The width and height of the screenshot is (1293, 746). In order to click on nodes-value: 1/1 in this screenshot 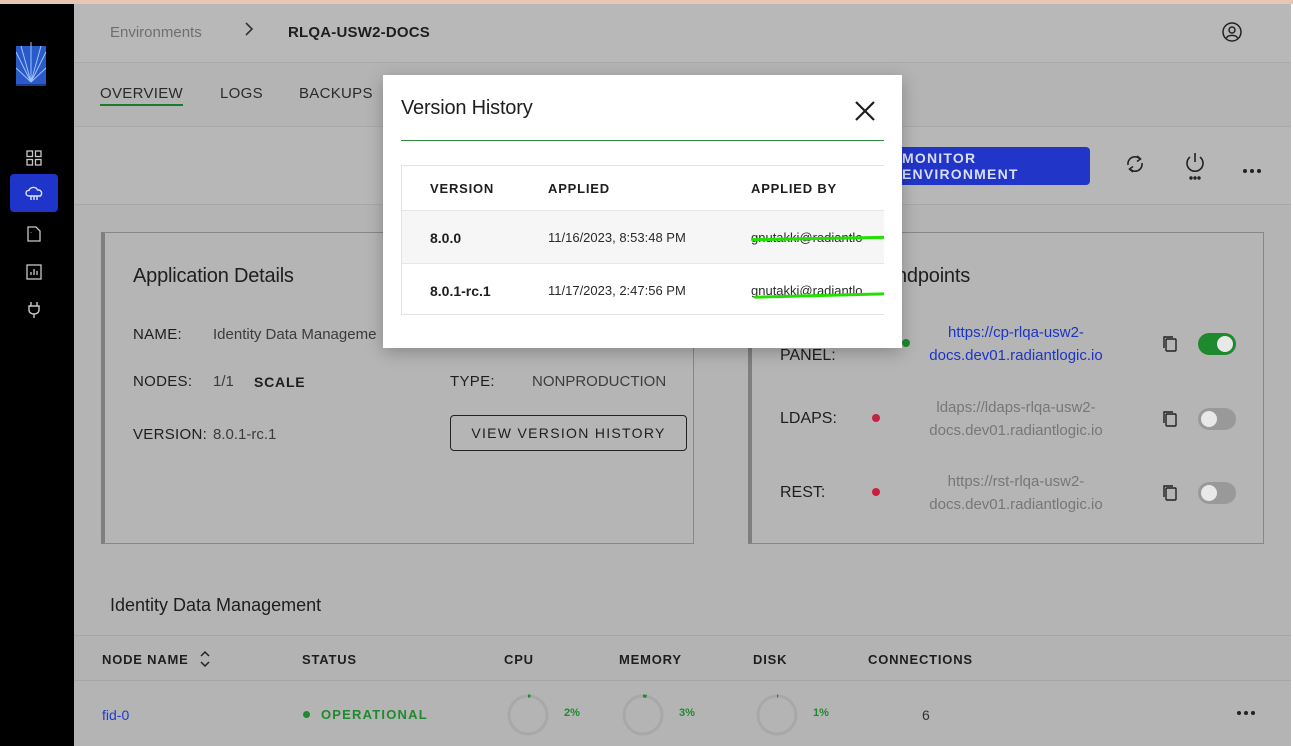, I will do `click(223, 381)`.